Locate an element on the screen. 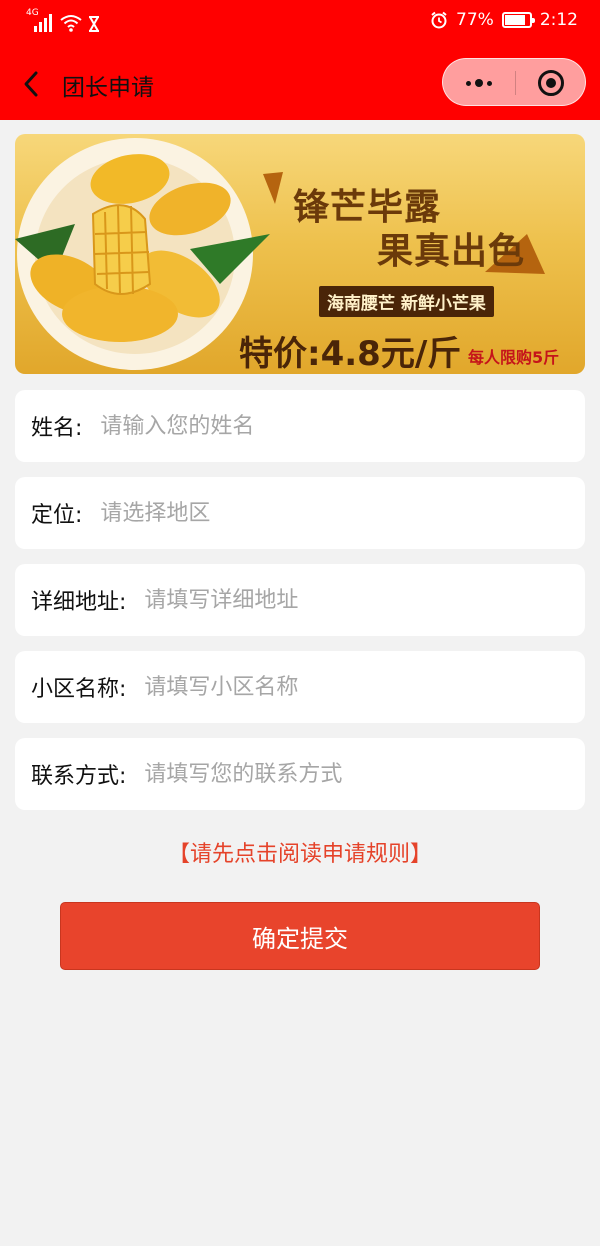  battery-level is located at coordinates (514, 20).